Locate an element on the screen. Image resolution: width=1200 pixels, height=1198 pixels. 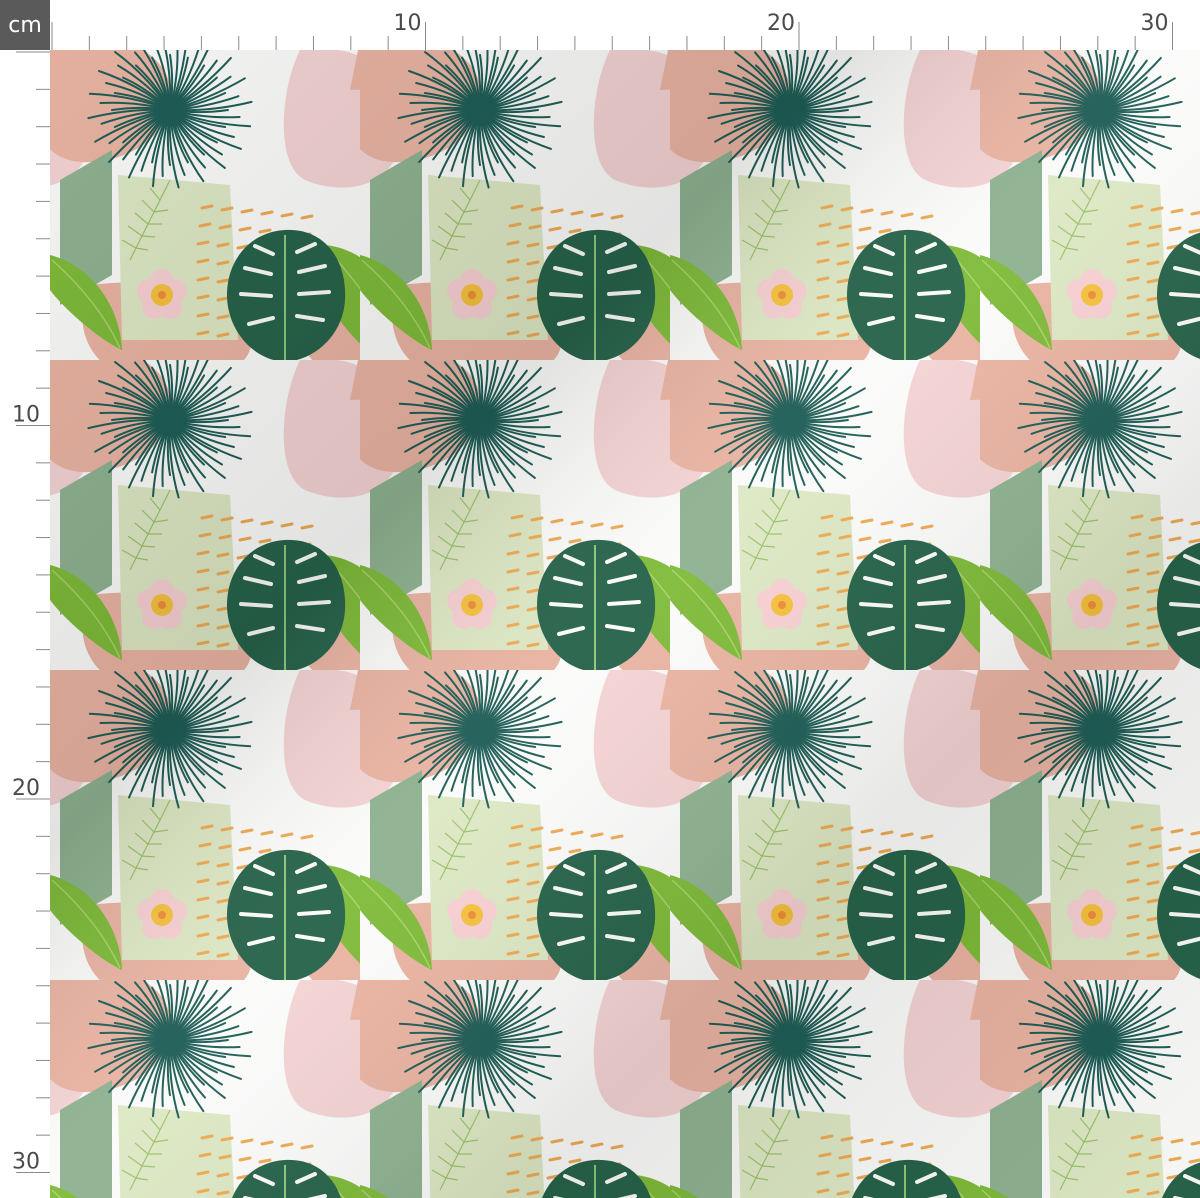
ruler-left-ticks: 10 20 30 is located at coordinates (31, 613).